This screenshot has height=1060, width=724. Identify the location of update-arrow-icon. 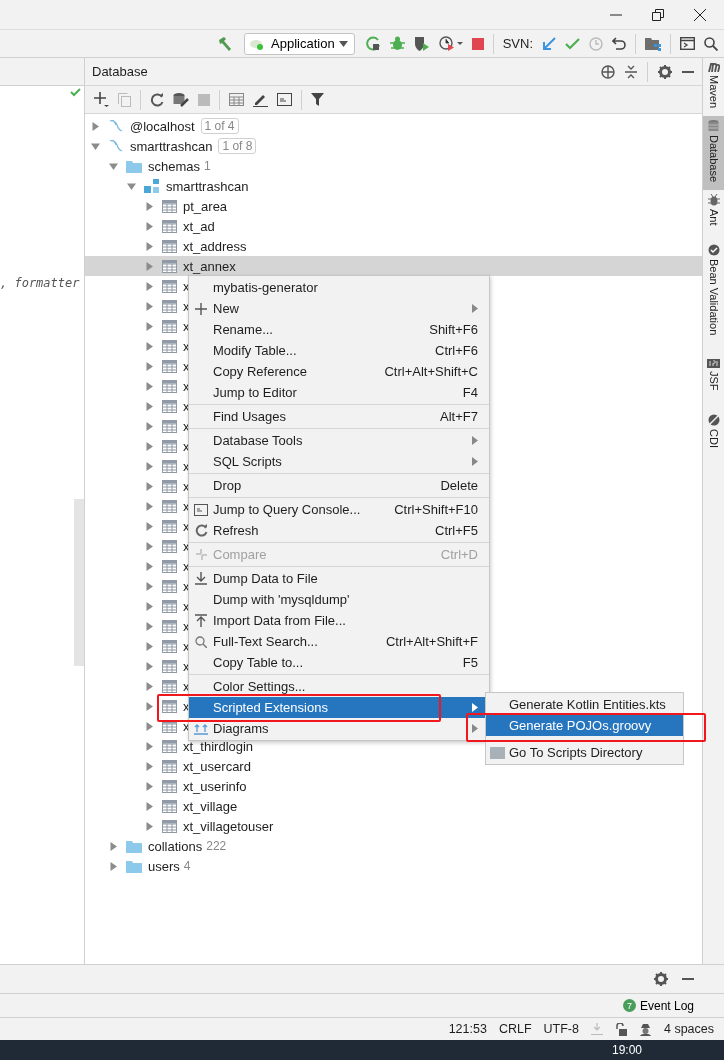
(549, 43).